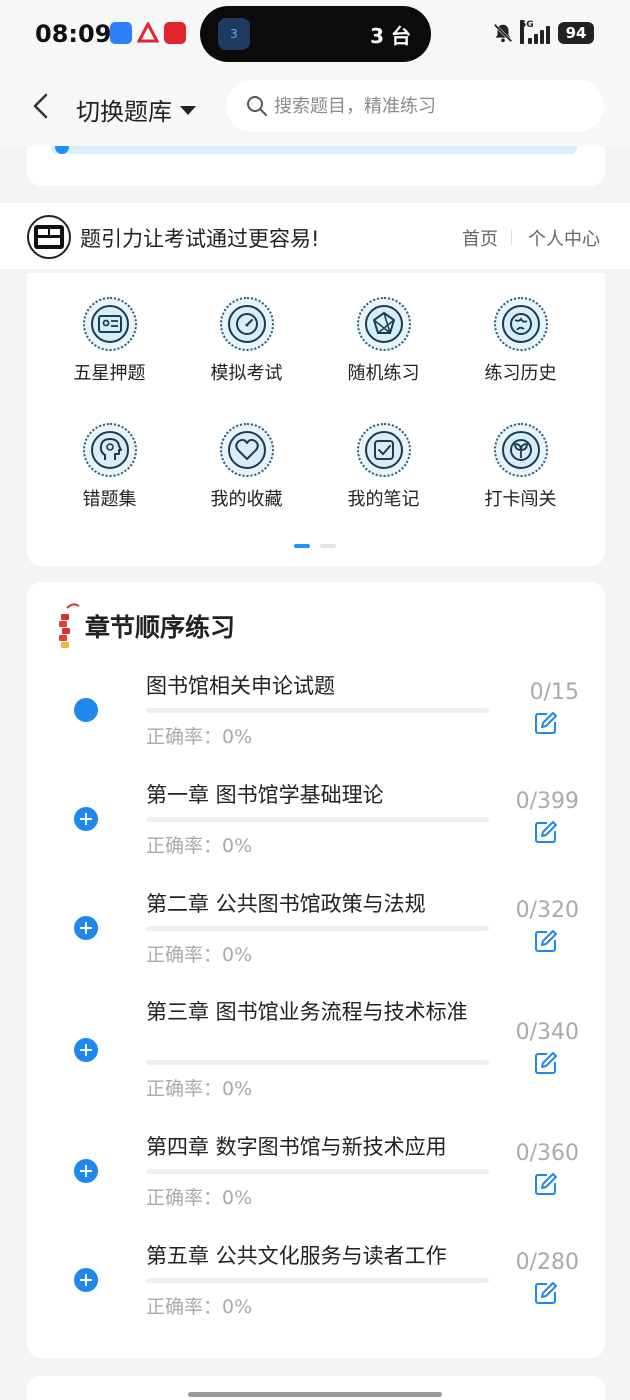 The image size is (630, 1400). I want to click on top-bar: 切换题库, so click(315, 107).